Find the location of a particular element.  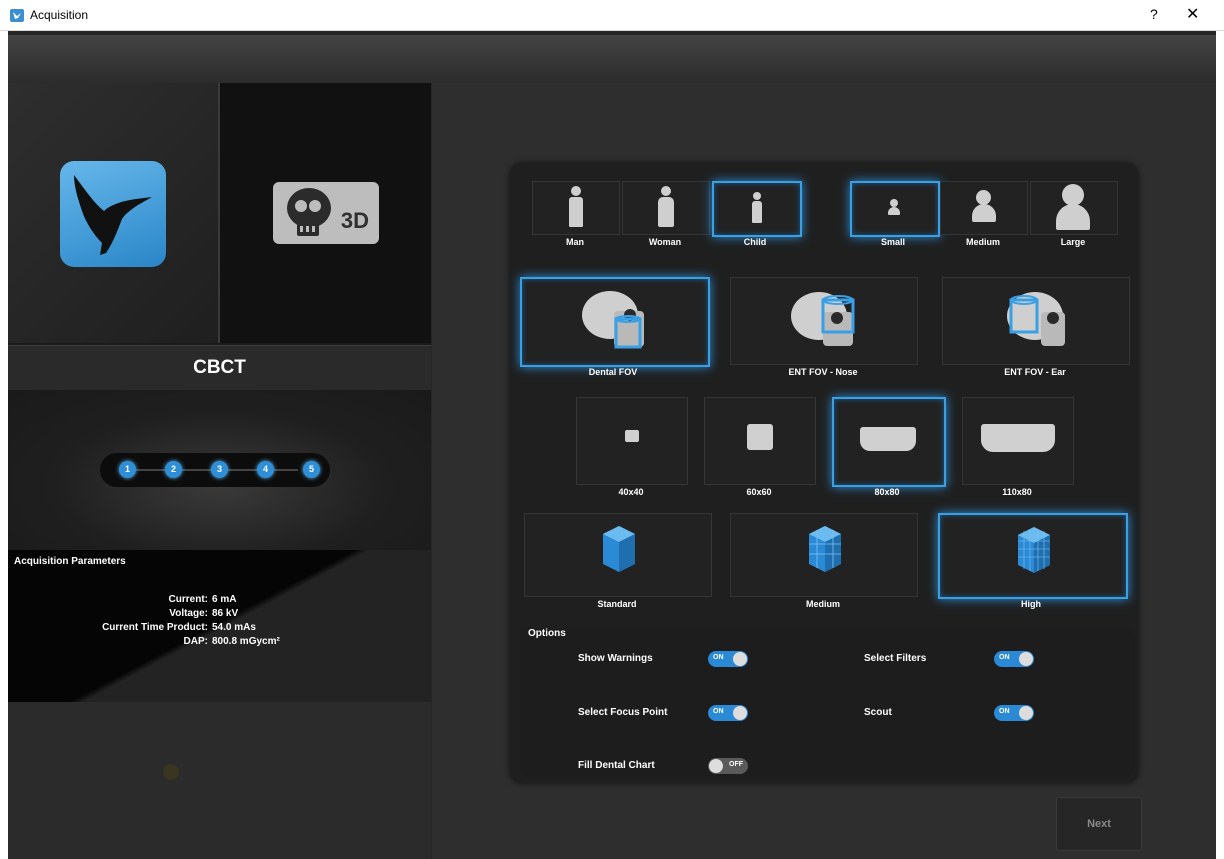

size-large-tile is located at coordinates (1074, 208).